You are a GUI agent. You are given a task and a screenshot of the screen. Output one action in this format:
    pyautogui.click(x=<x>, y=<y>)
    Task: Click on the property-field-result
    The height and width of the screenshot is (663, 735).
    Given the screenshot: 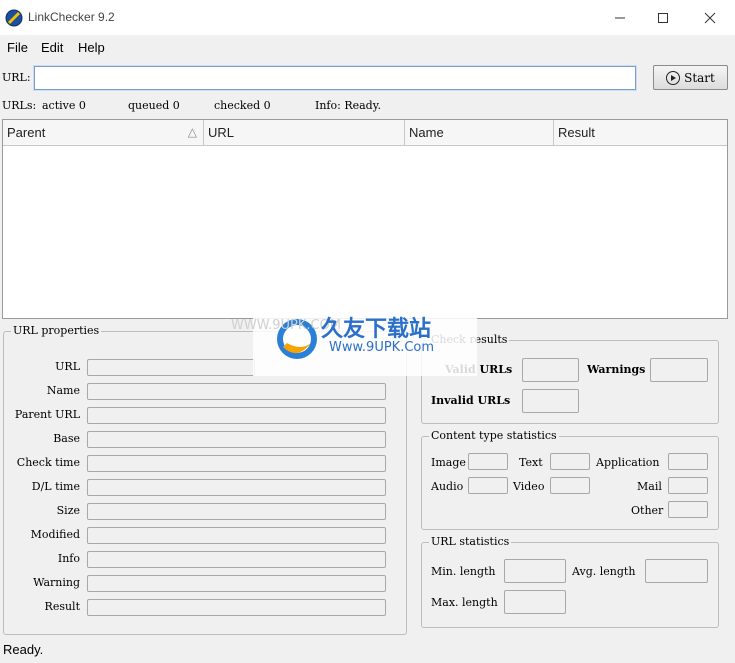 What is the action you would take?
    pyautogui.click(x=236, y=607)
    